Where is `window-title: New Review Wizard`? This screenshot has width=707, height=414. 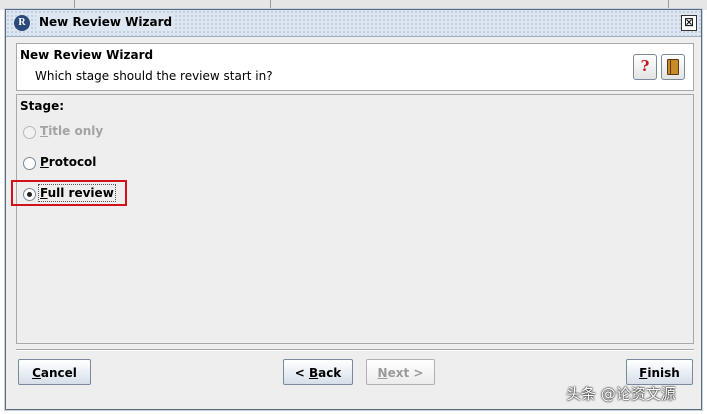 window-title: New Review Wizard is located at coordinates (106, 22).